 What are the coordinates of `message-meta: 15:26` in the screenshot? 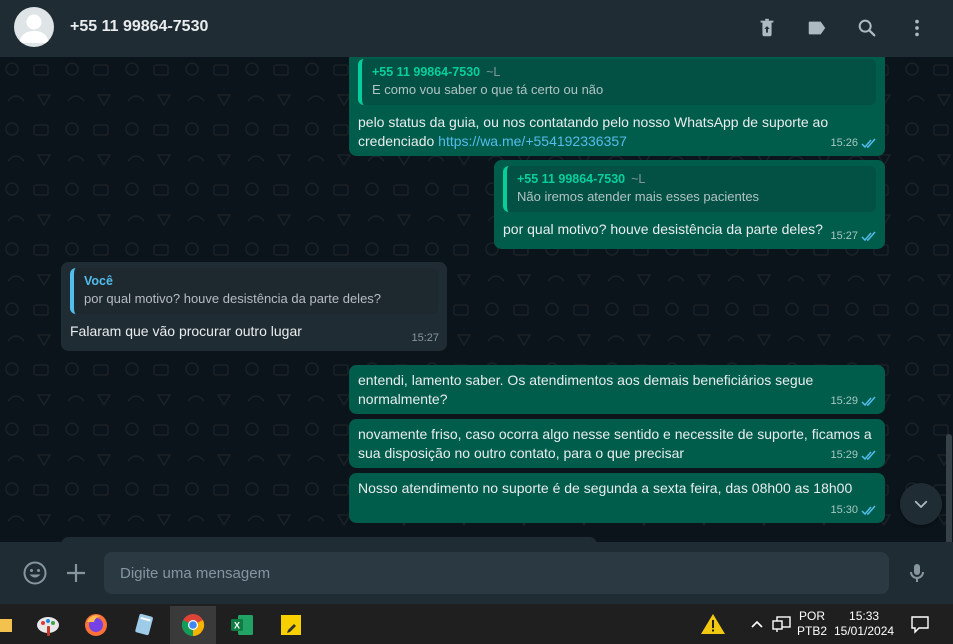 It's located at (853, 143).